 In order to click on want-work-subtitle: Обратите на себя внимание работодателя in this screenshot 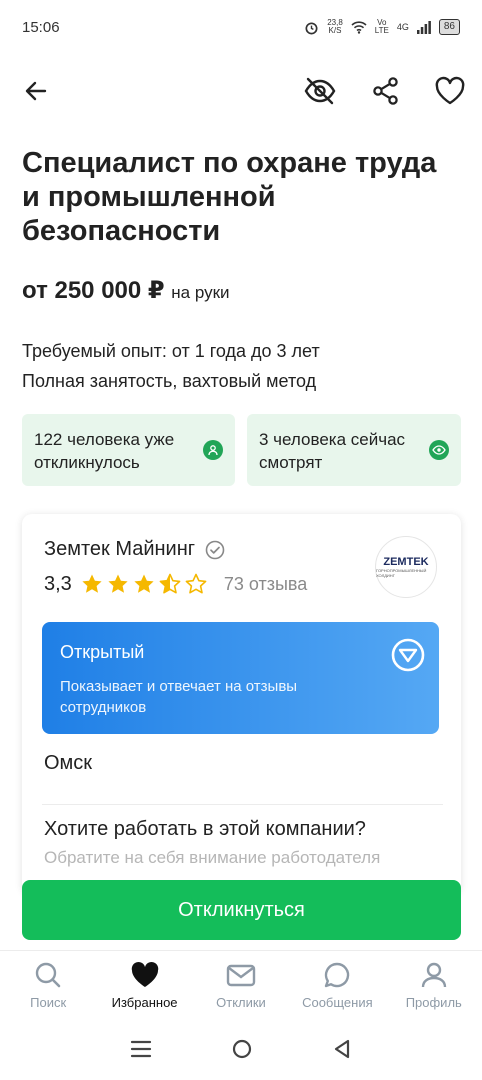, I will do `click(212, 857)`.